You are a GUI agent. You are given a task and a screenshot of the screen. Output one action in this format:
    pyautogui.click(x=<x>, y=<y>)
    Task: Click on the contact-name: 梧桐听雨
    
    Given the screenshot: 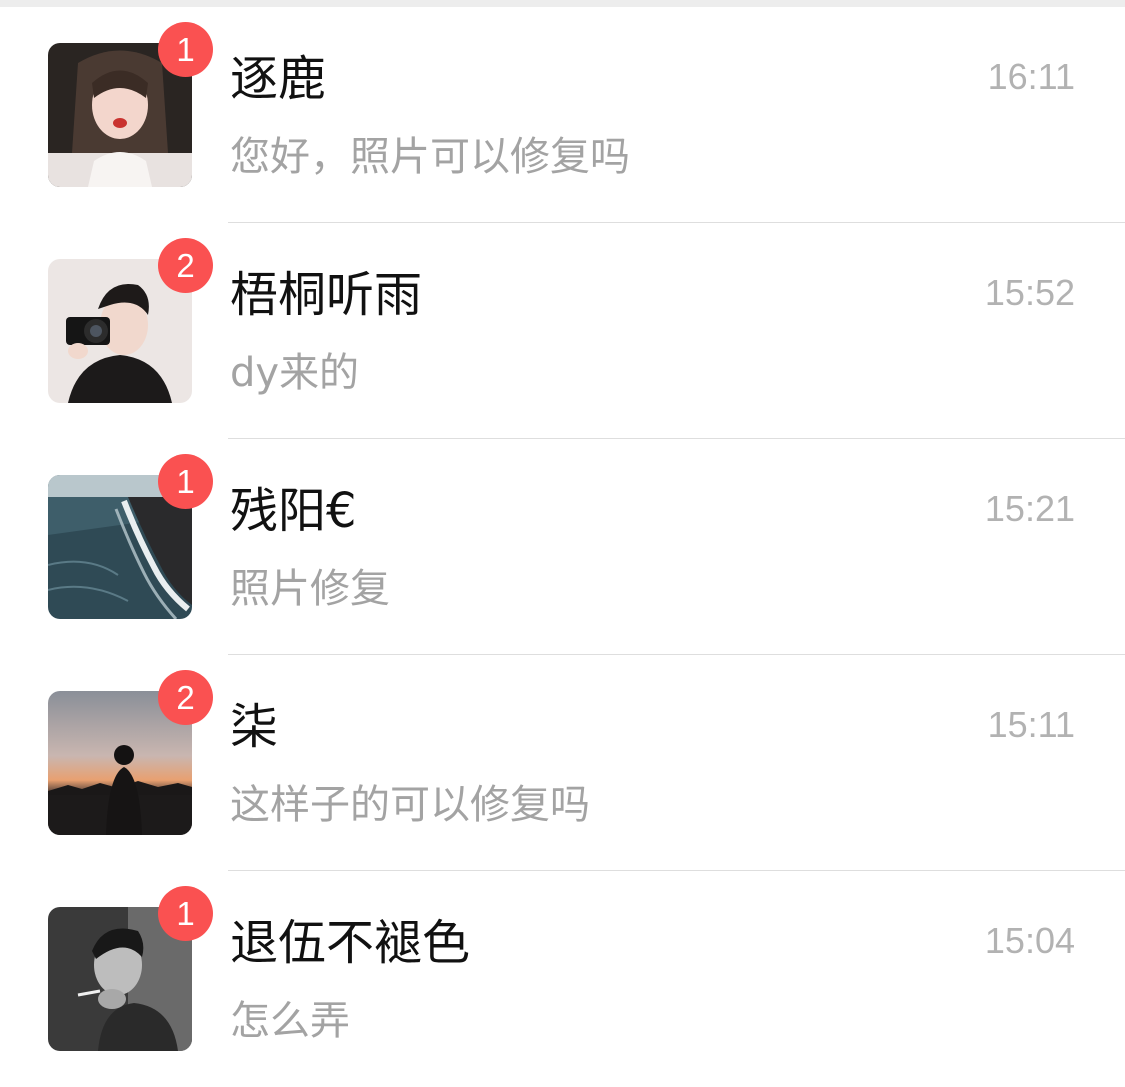 What is the action you would take?
    pyautogui.click(x=326, y=295)
    